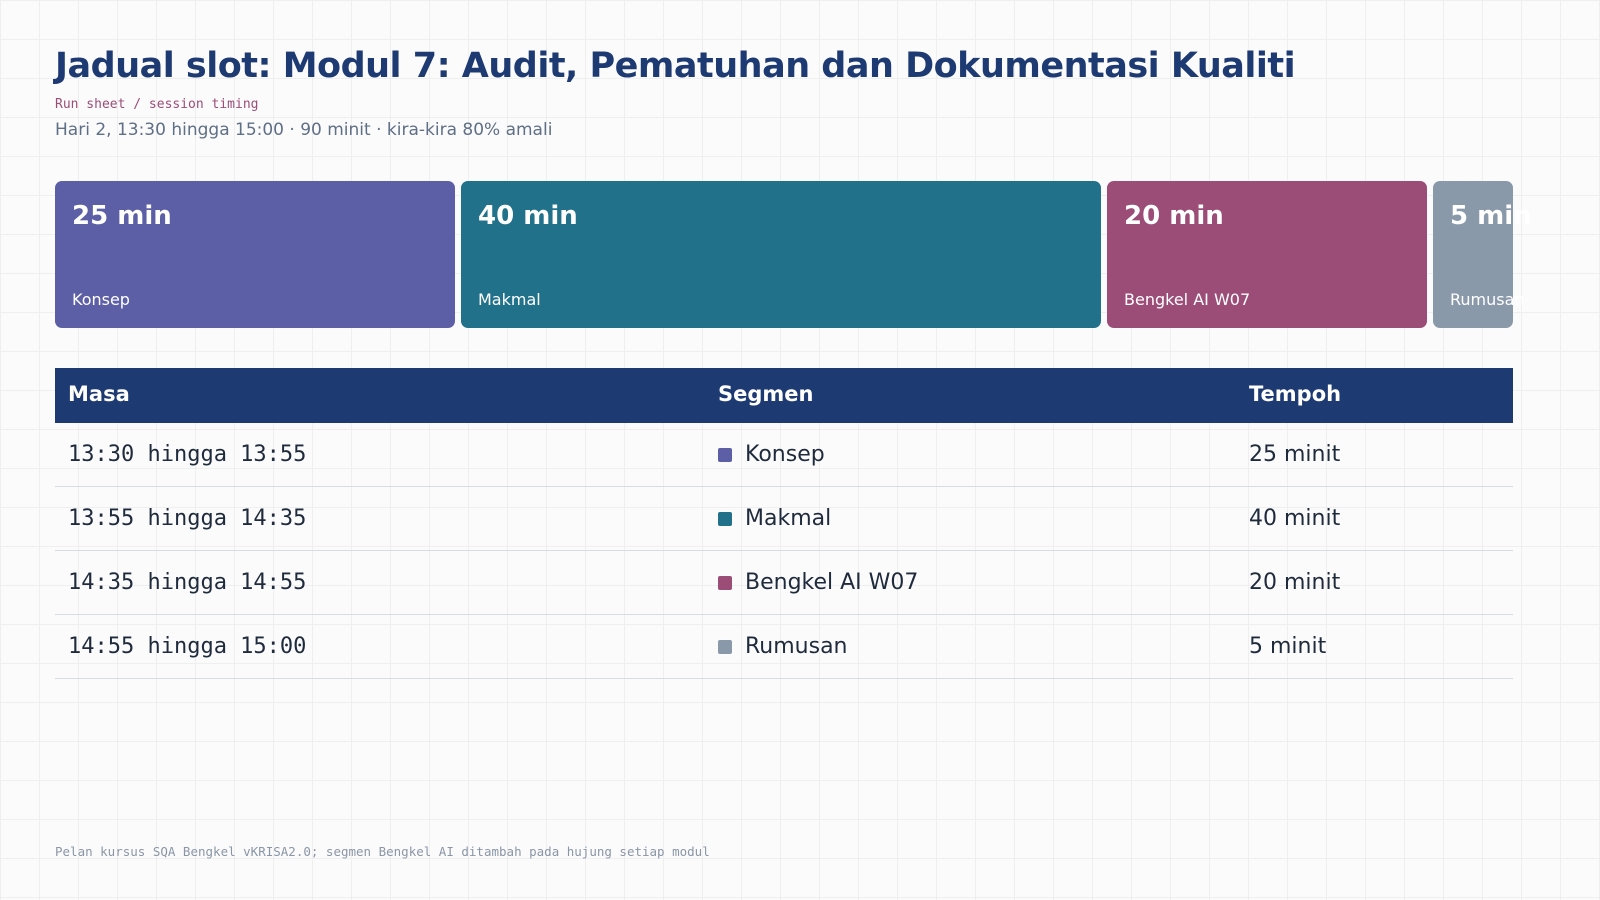 The height and width of the screenshot is (900, 1600). Describe the element at coordinates (1482, 254) in the screenshot. I see `timeline-block-rumusan: 5 min Rumusan` at that location.